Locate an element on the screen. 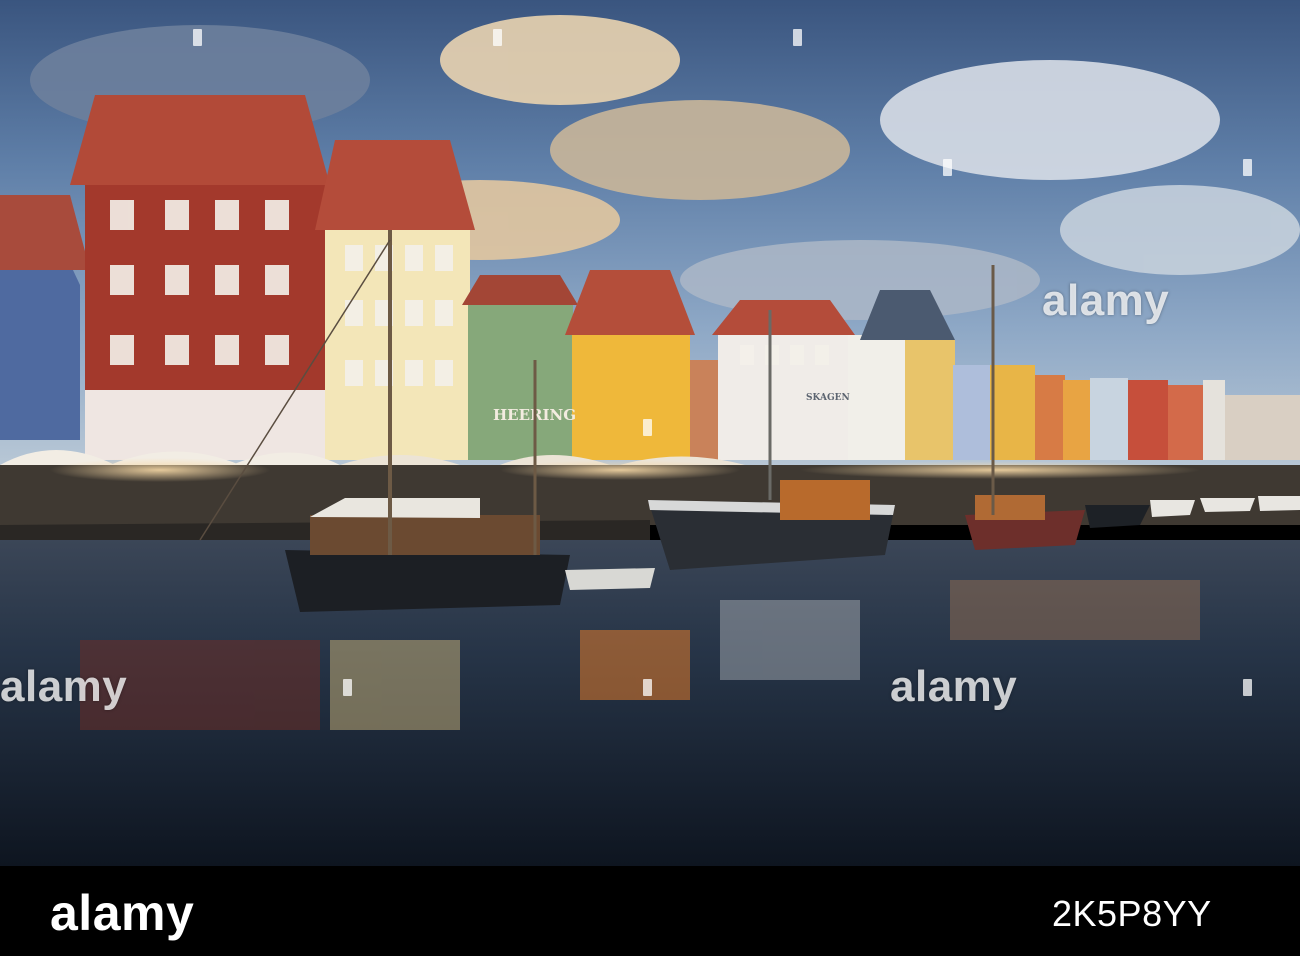  image-code: 2K5P8YY is located at coordinates (1132, 913).